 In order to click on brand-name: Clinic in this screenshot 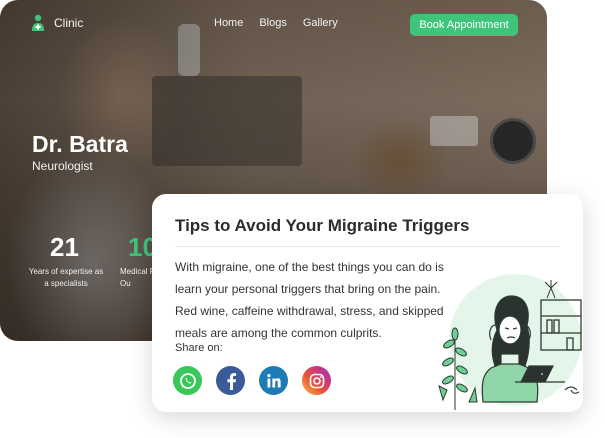, I will do `click(69, 23)`.